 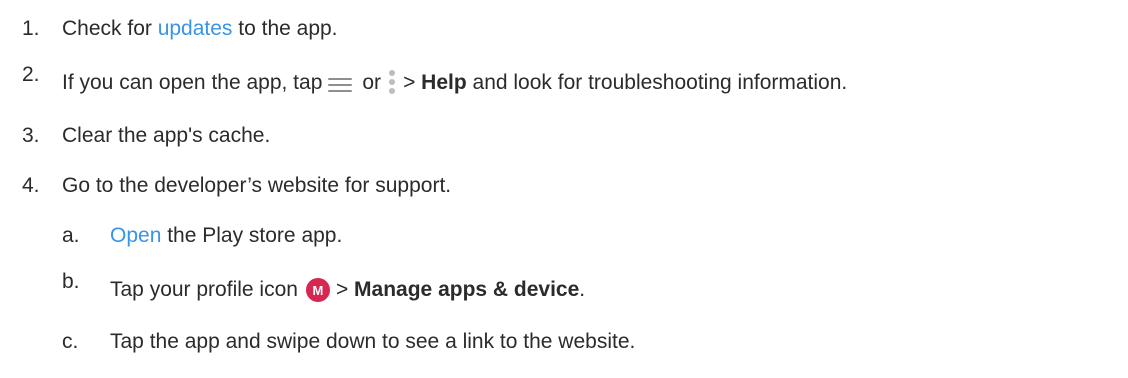 What do you see at coordinates (110, 28) in the screenshot?
I see `step-text-pre: Check for` at bounding box center [110, 28].